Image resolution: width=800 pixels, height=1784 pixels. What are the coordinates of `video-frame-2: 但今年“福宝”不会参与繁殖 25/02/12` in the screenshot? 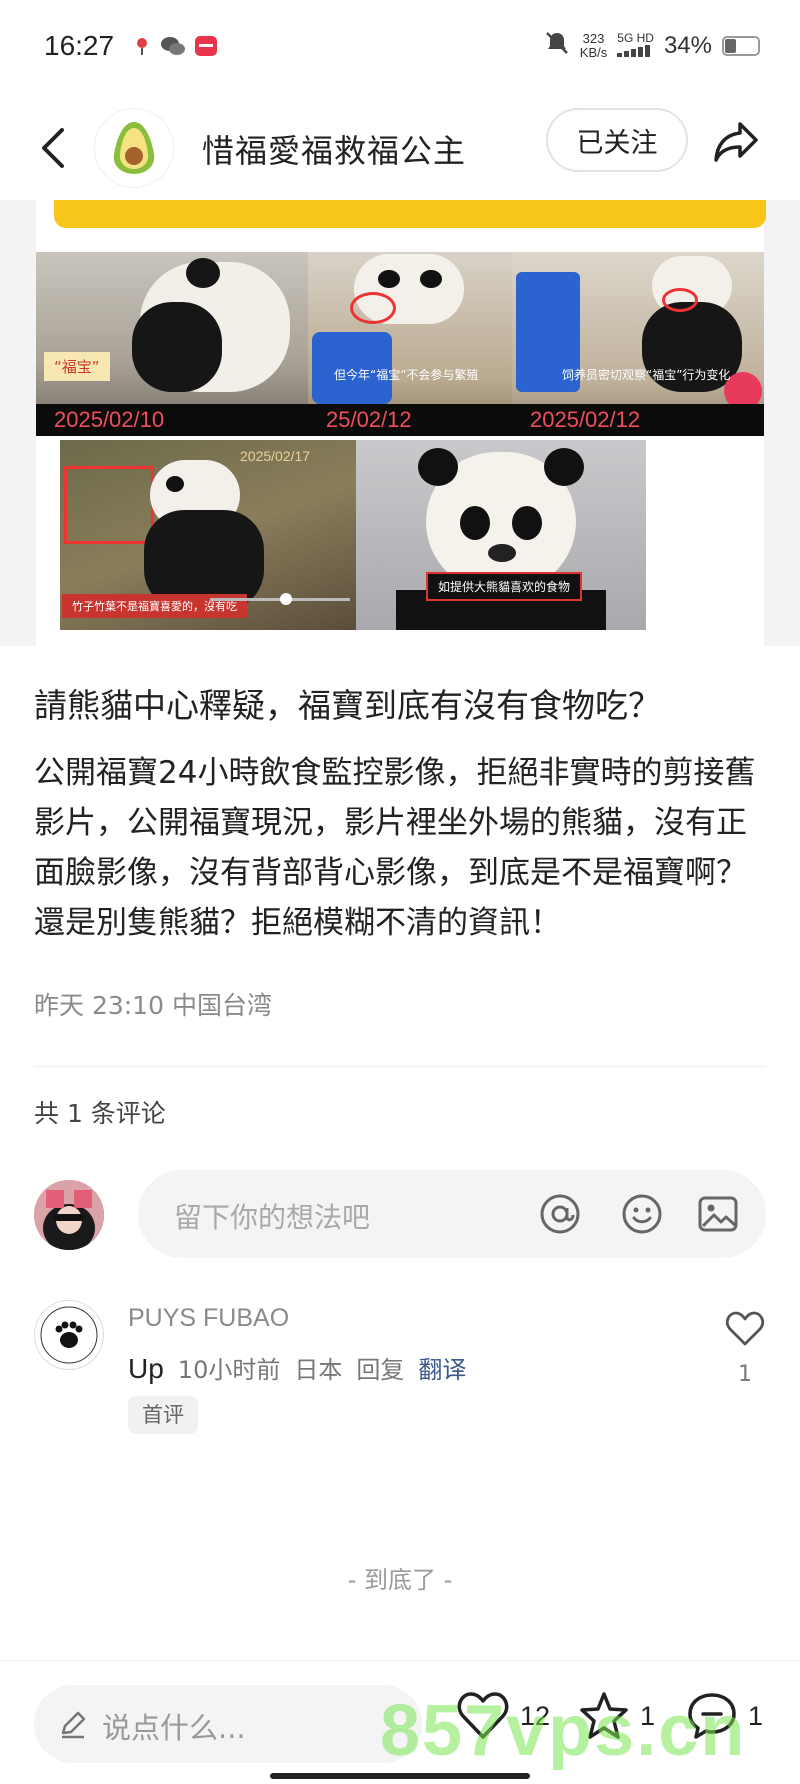 It's located at (410, 344).